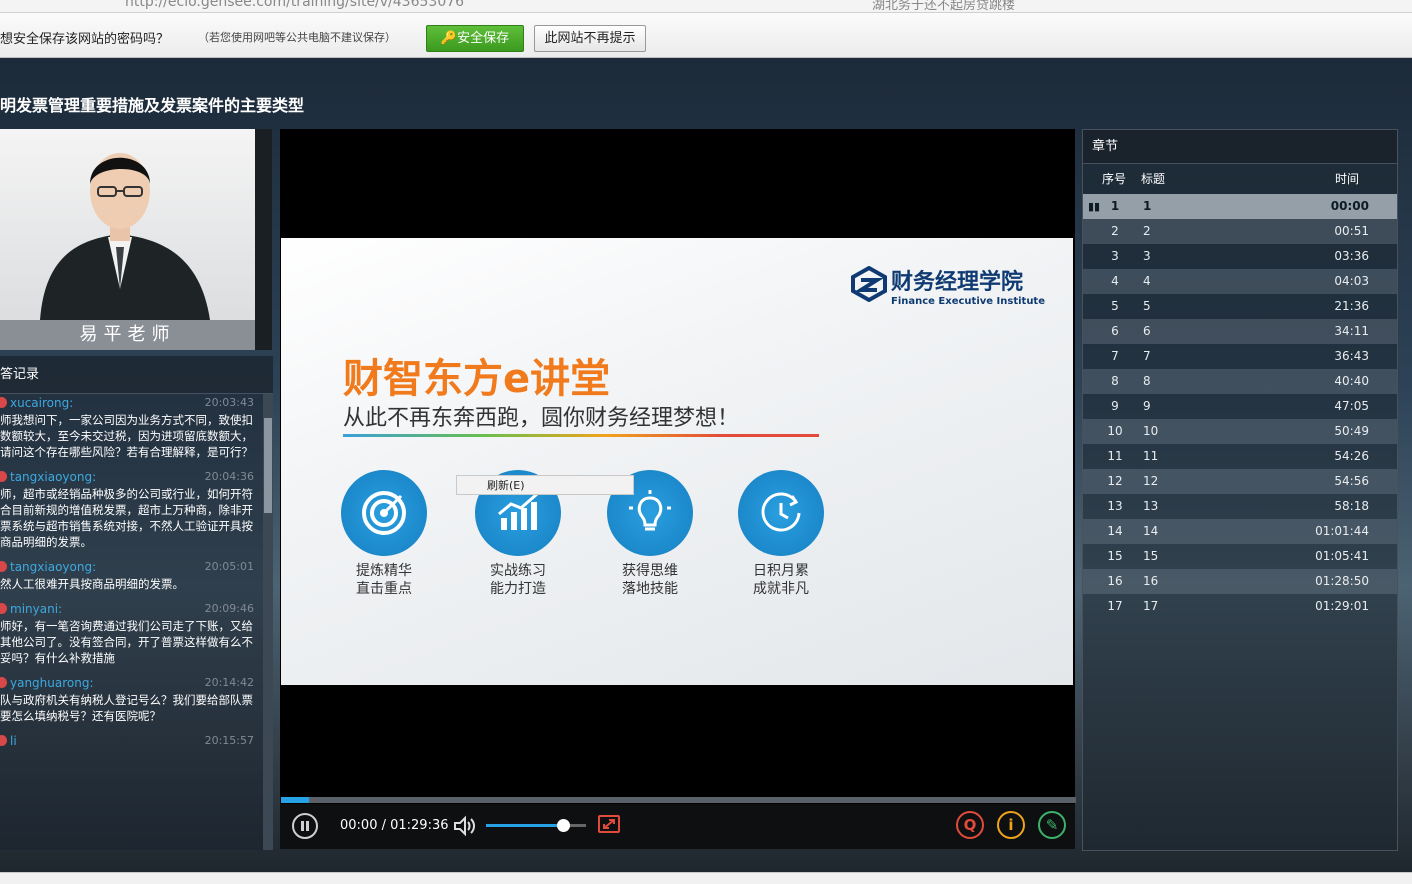 The image size is (1412, 884). Describe the element at coordinates (1114, 179) in the screenshot. I see `col-num: 序号` at that location.